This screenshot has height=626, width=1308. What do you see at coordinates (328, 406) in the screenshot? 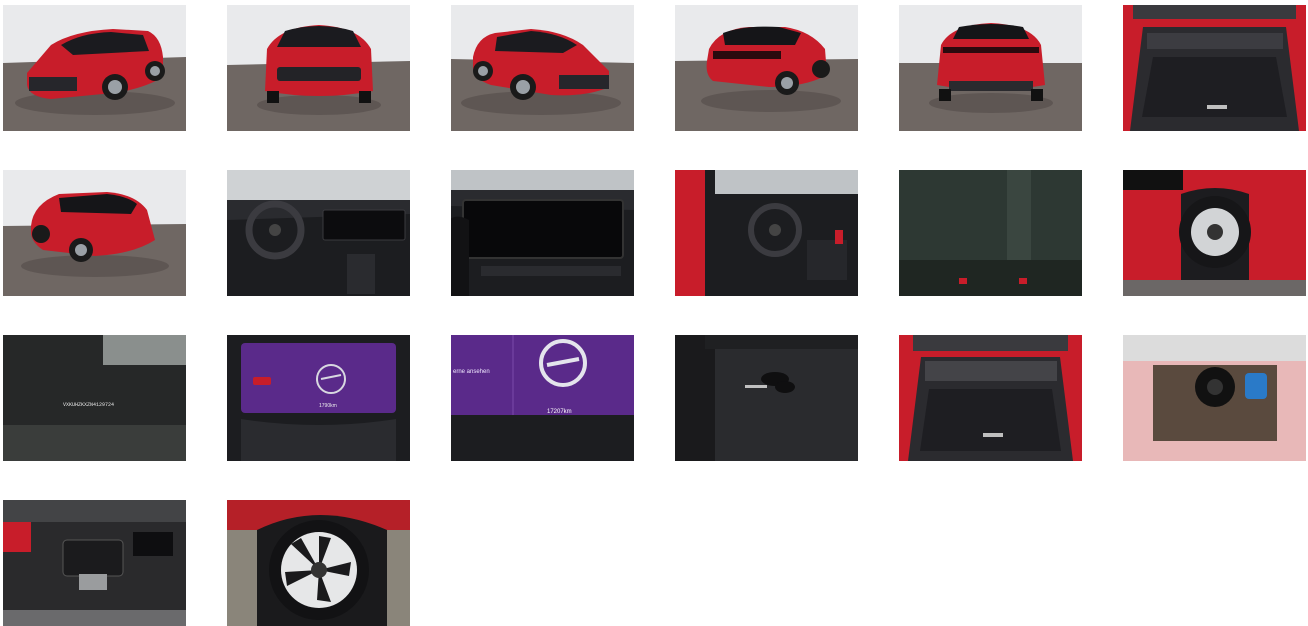
I see `odometer-text: 1790km` at bounding box center [328, 406].